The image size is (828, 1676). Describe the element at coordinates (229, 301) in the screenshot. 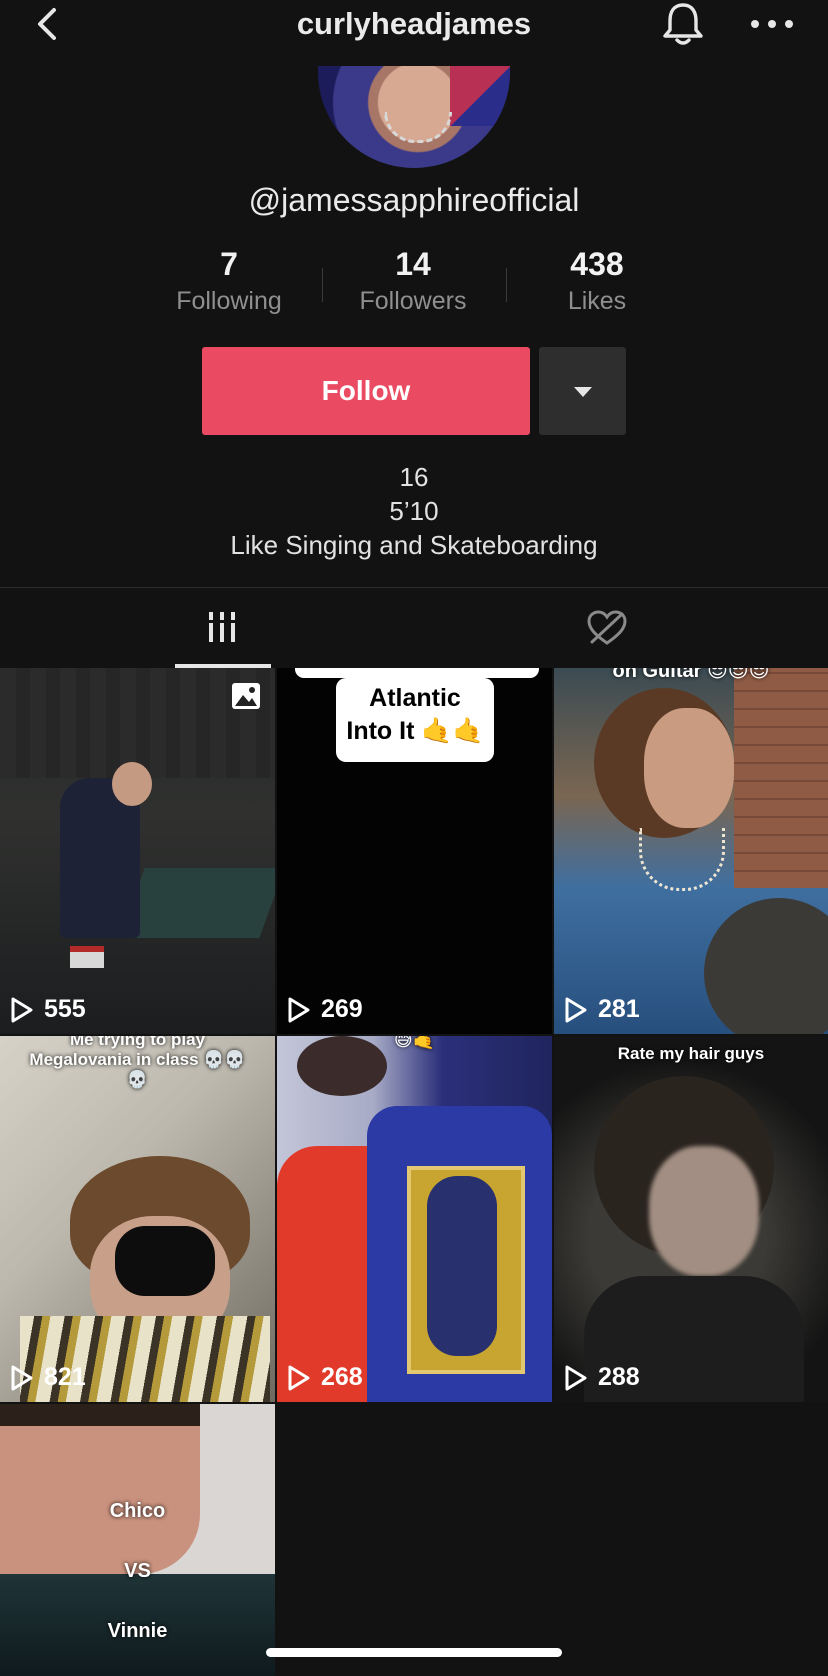

I see `stat-following-label: Following` at that location.